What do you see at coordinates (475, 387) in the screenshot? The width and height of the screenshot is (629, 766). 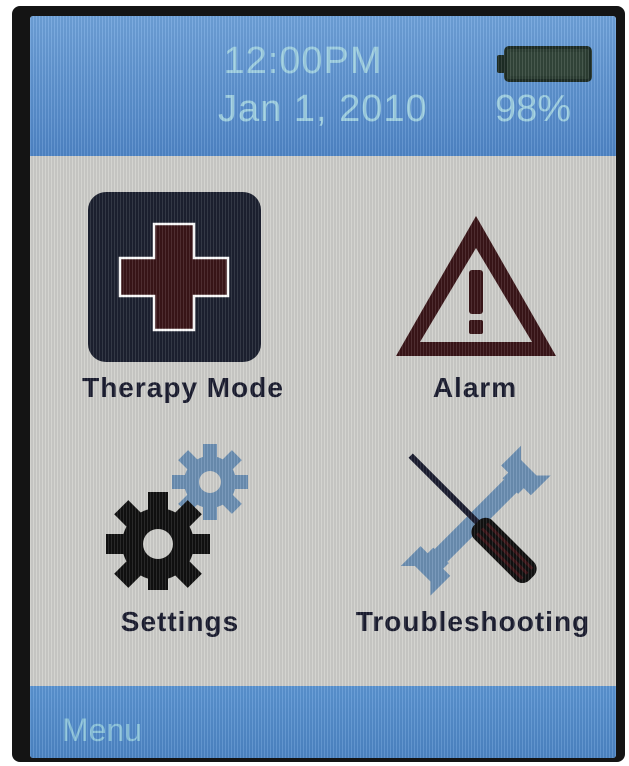 I see `alarm-label: Alarm` at bounding box center [475, 387].